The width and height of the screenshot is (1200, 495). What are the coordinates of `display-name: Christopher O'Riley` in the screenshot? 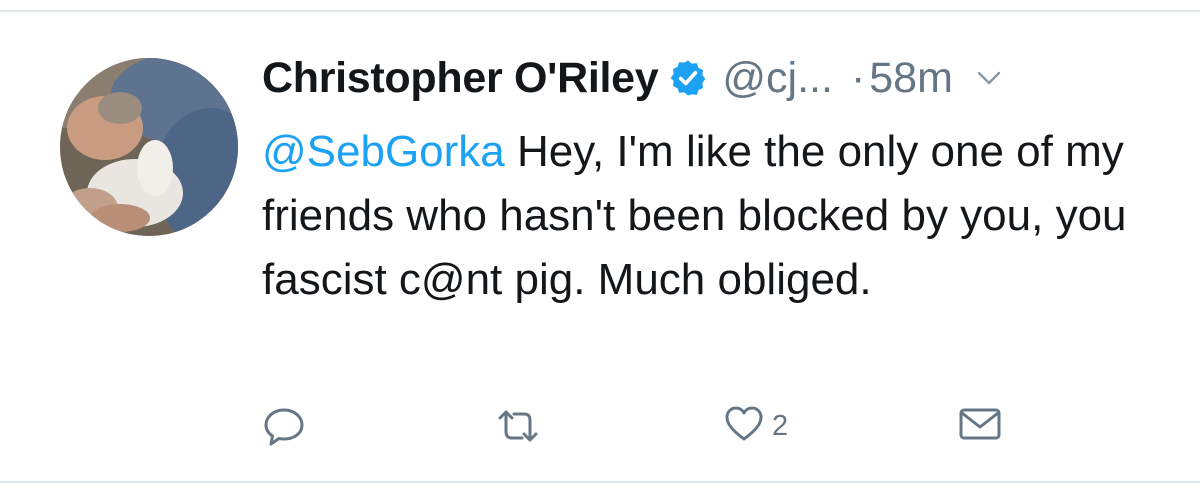 It's located at (460, 78).